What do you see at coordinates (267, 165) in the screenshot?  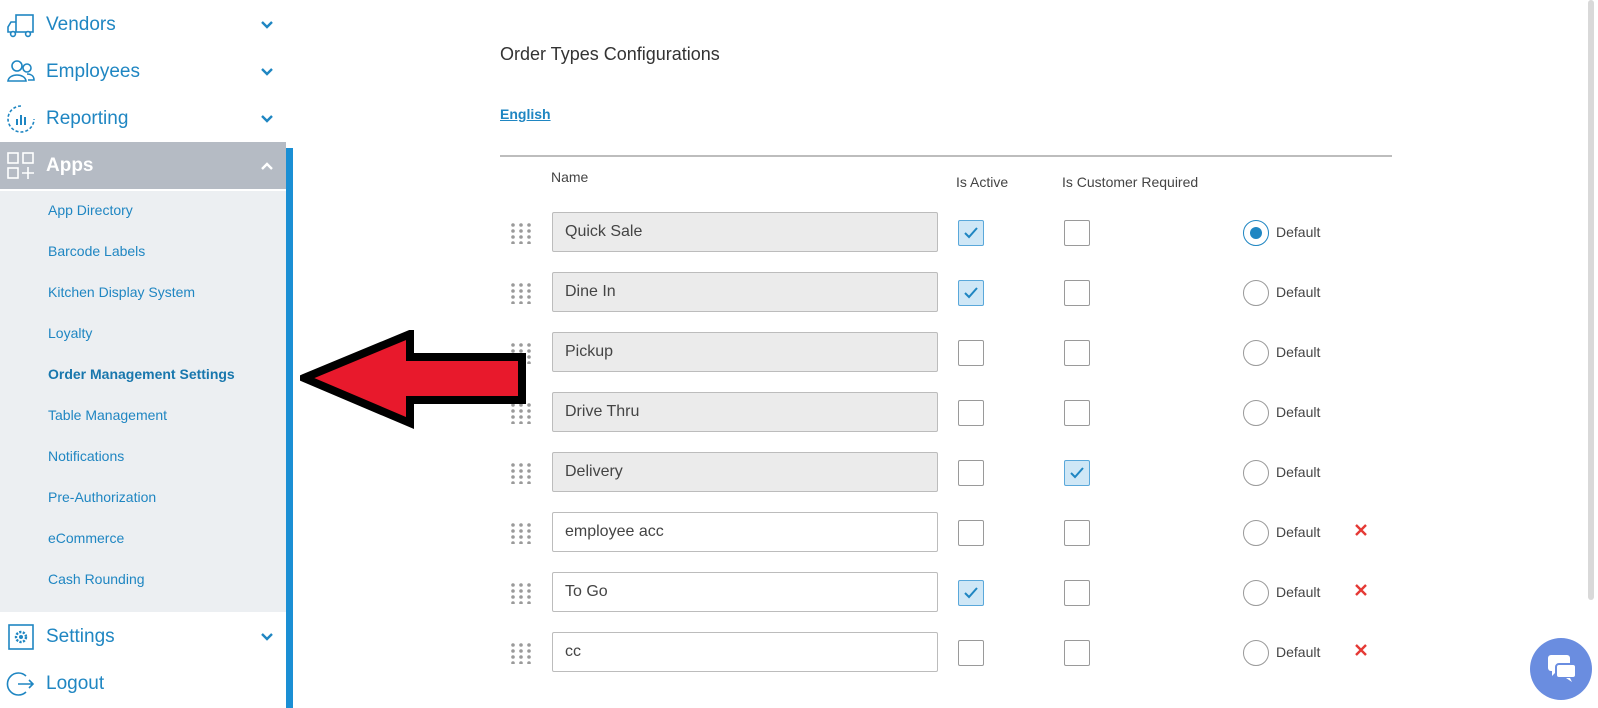 I see `chevron-up-icon` at bounding box center [267, 165].